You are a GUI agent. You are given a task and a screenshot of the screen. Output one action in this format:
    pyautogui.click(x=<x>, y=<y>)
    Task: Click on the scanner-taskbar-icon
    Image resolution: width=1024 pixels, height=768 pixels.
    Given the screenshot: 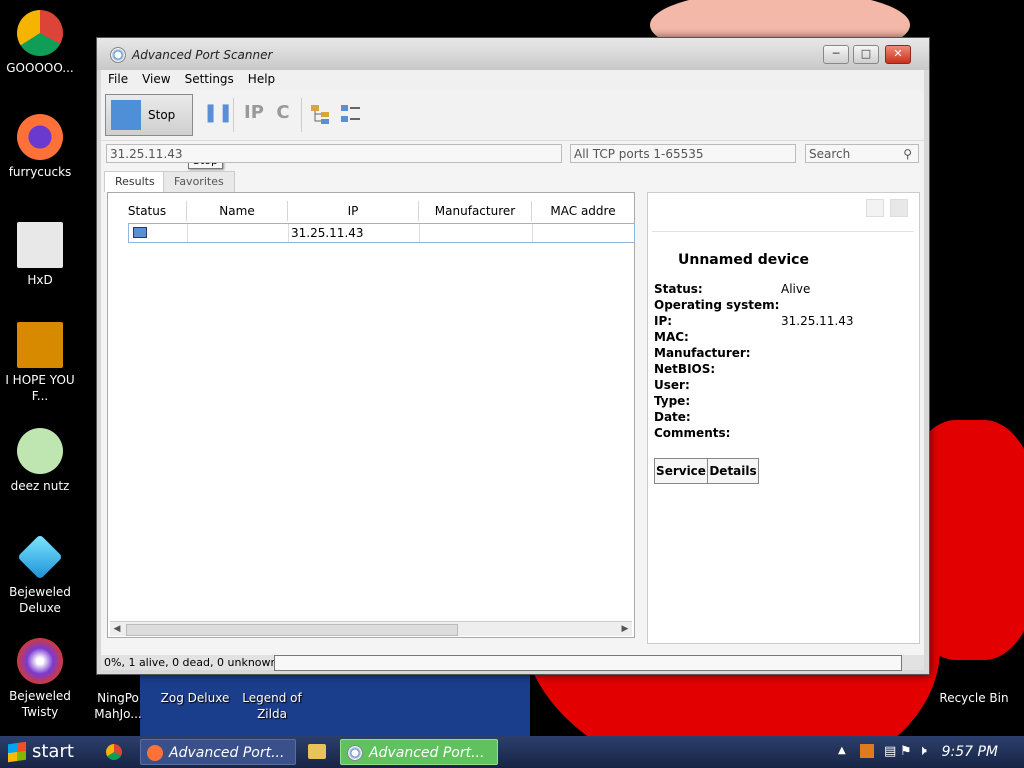 What is the action you would take?
    pyautogui.click(x=355, y=753)
    